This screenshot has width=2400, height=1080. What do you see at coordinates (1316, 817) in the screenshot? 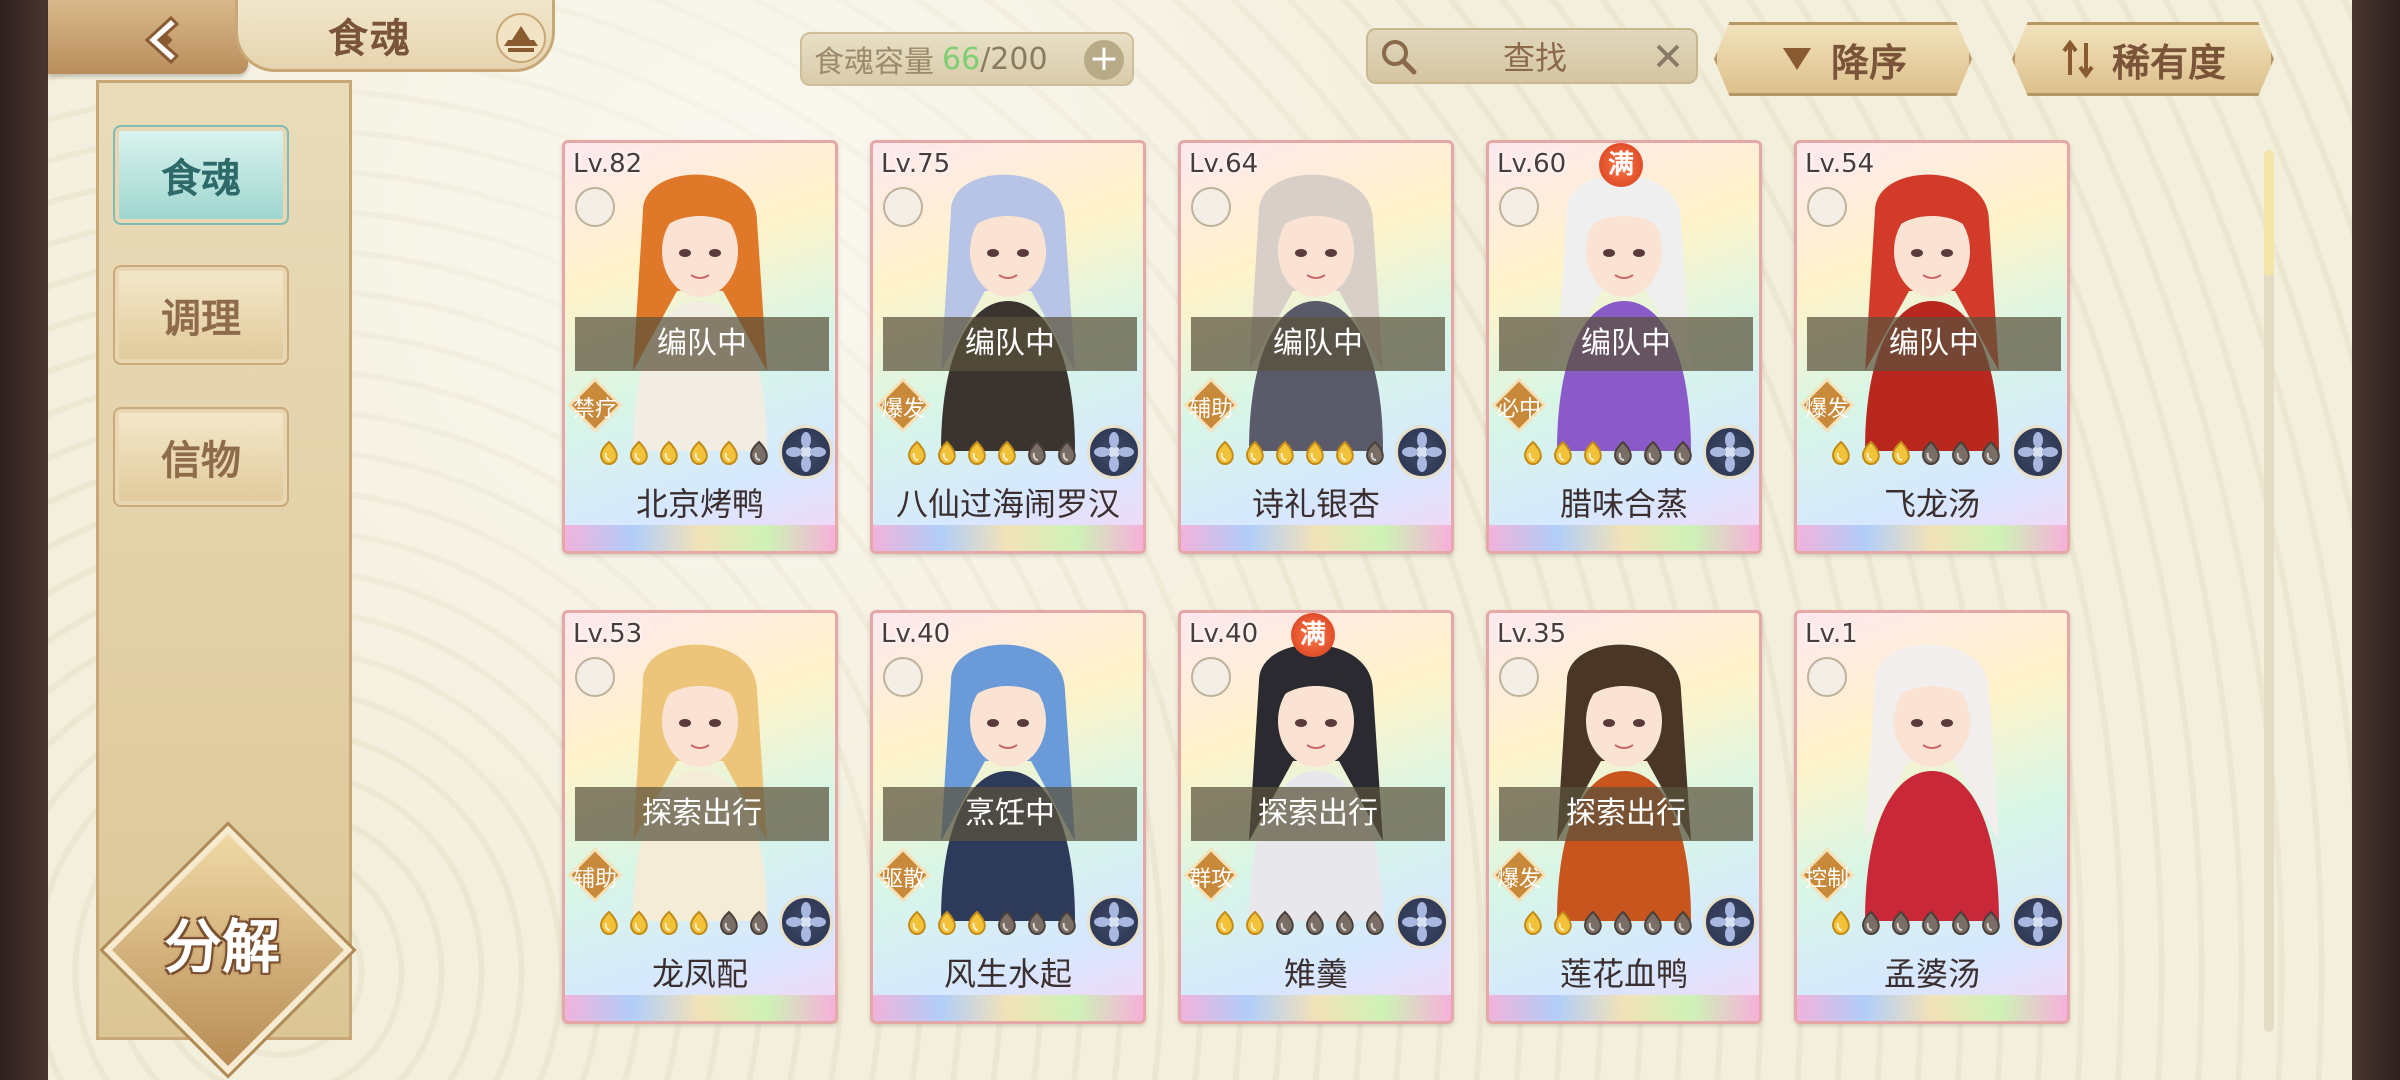
I see `food-soul-card: Lv.40 满 探索出行 群攻 雉羹` at bounding box center [1316, 817].